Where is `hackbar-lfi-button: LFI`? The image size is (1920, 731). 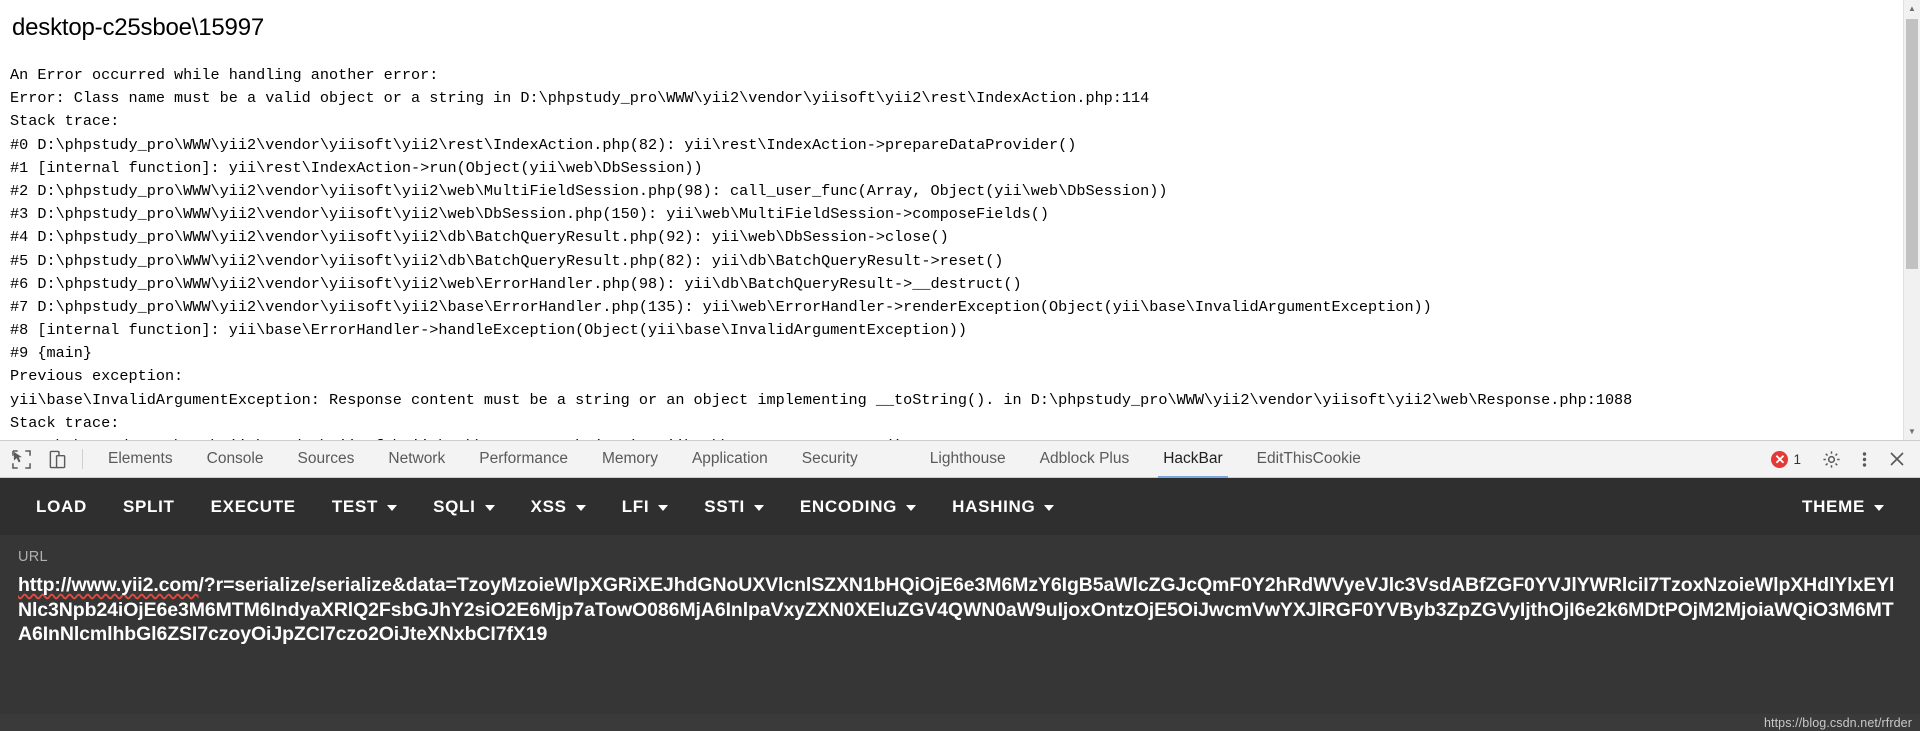 hackbar-lfi-button: LFI is located at coordinates (645, 506).